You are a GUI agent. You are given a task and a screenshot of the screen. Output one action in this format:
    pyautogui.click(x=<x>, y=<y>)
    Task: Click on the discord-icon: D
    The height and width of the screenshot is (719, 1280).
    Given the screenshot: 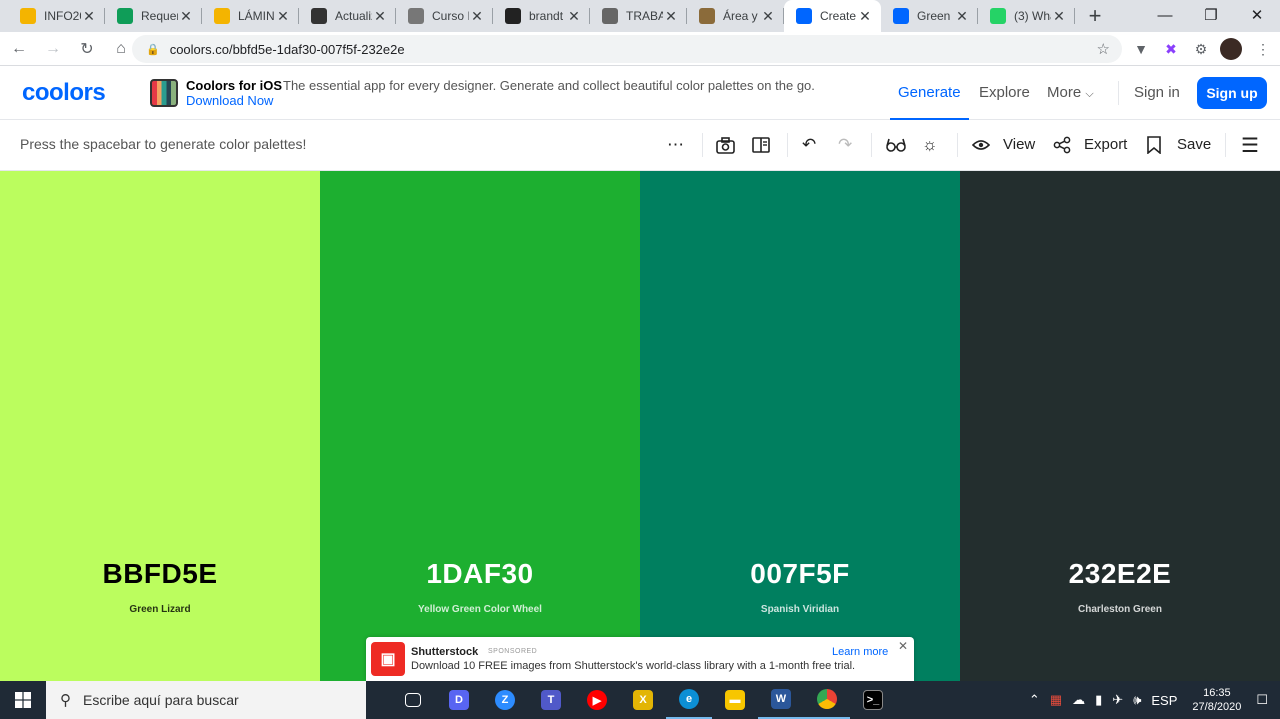 What is the action you would take?
    pyautogui.click(x=459, y=700)
    